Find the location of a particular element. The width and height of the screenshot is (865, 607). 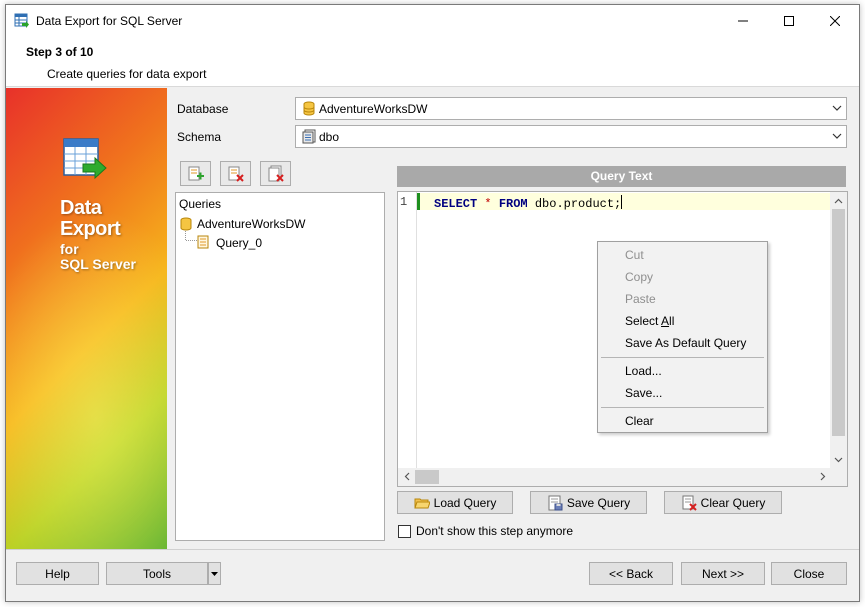

next-button: Next >> is located at coordinates (723, 573).